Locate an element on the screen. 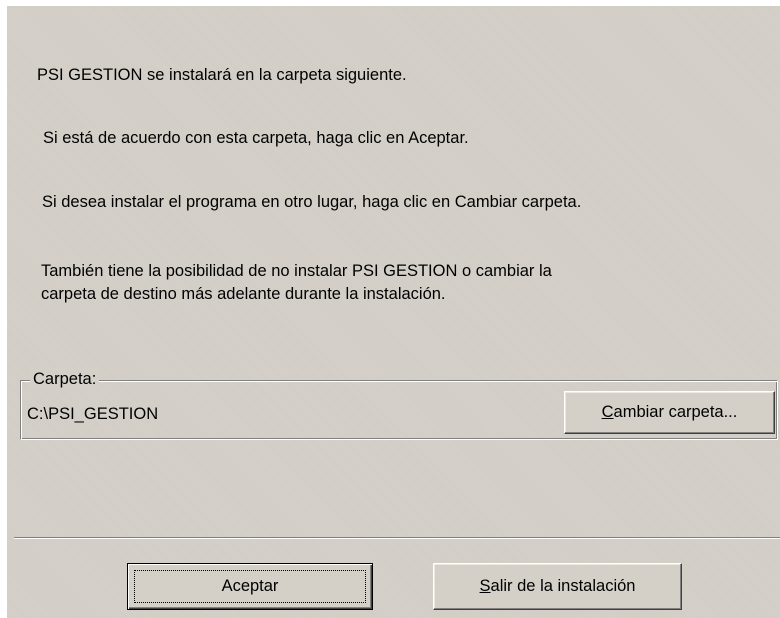  exit-label: alir de la instalación is located at coordinates (563, 586).